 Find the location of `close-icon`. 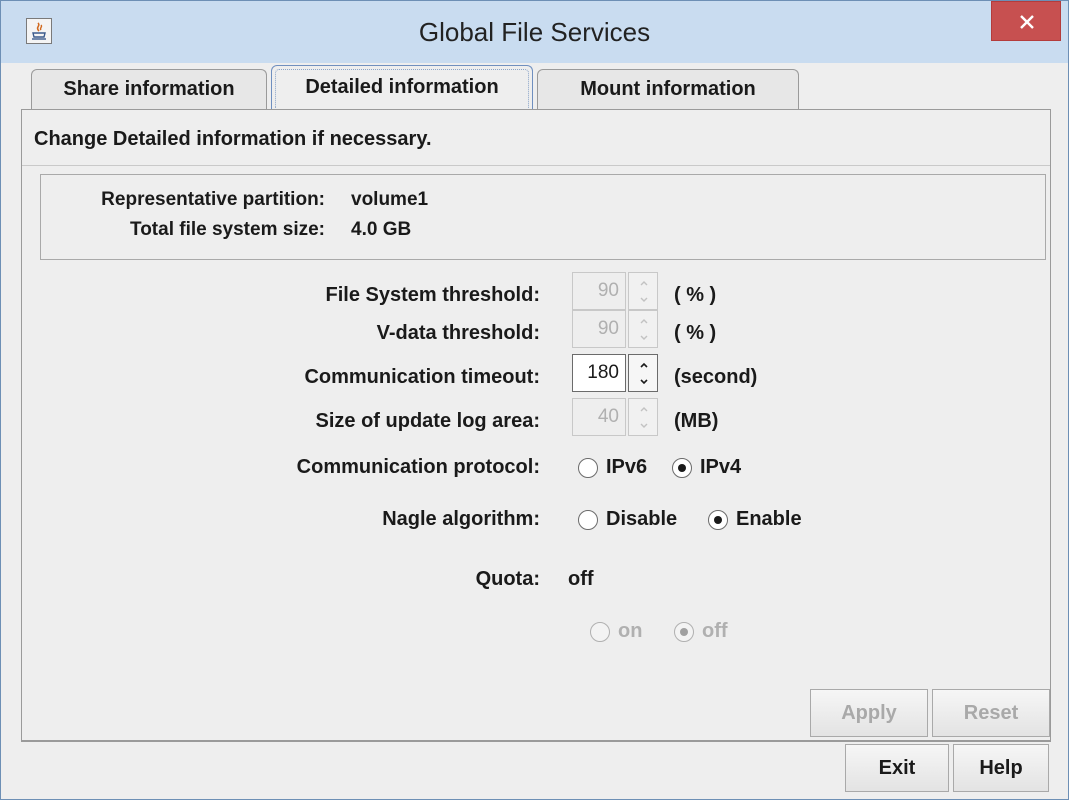

close-icon is located at coordinates (1027, 22).